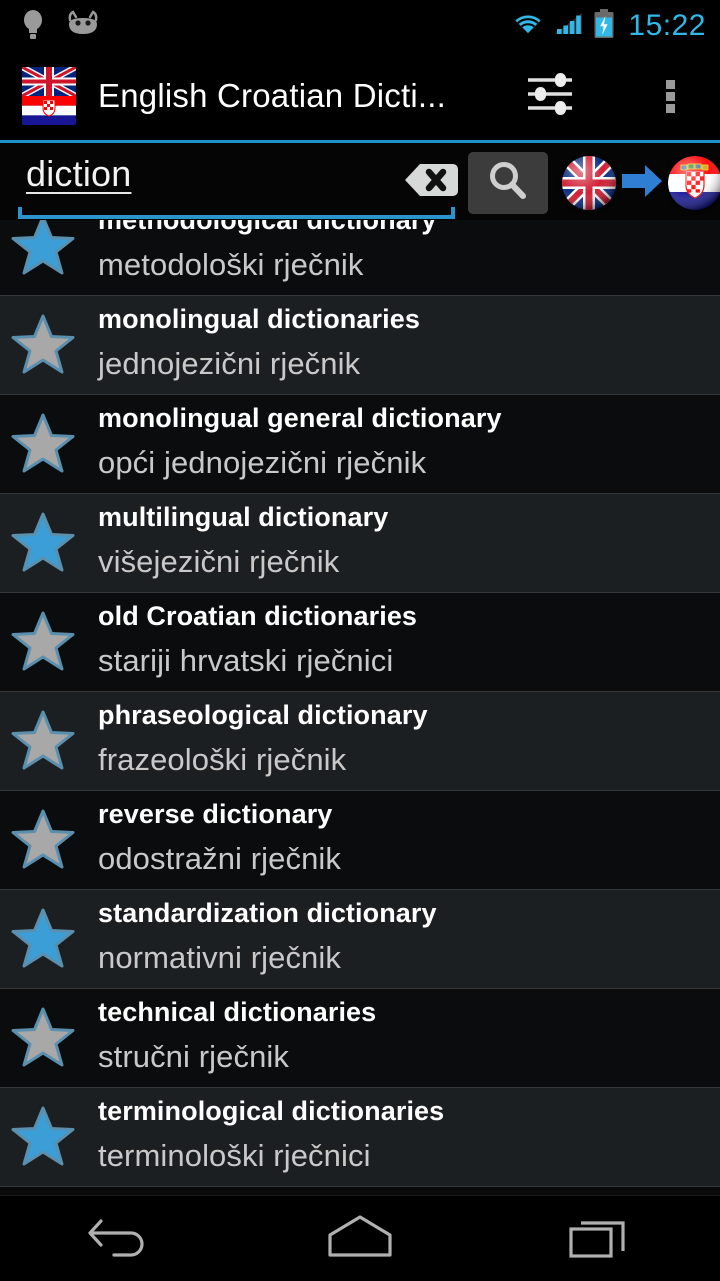 The image size is (720, 1281). What do you see at coordinates (259, 319) in the screenshot?
I see `entry-term-english: monolingual dictionaries` at bounding box center [259, 319].